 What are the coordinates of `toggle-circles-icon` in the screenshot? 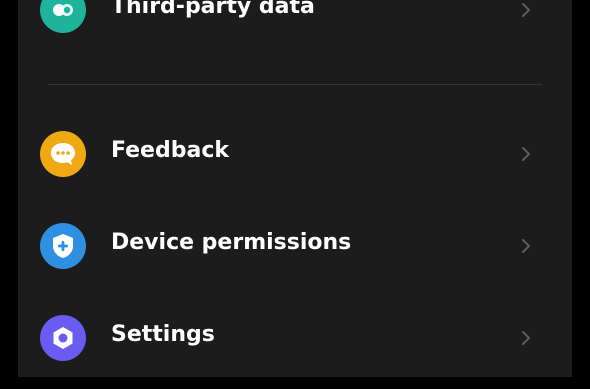 It's located at (63, 16).